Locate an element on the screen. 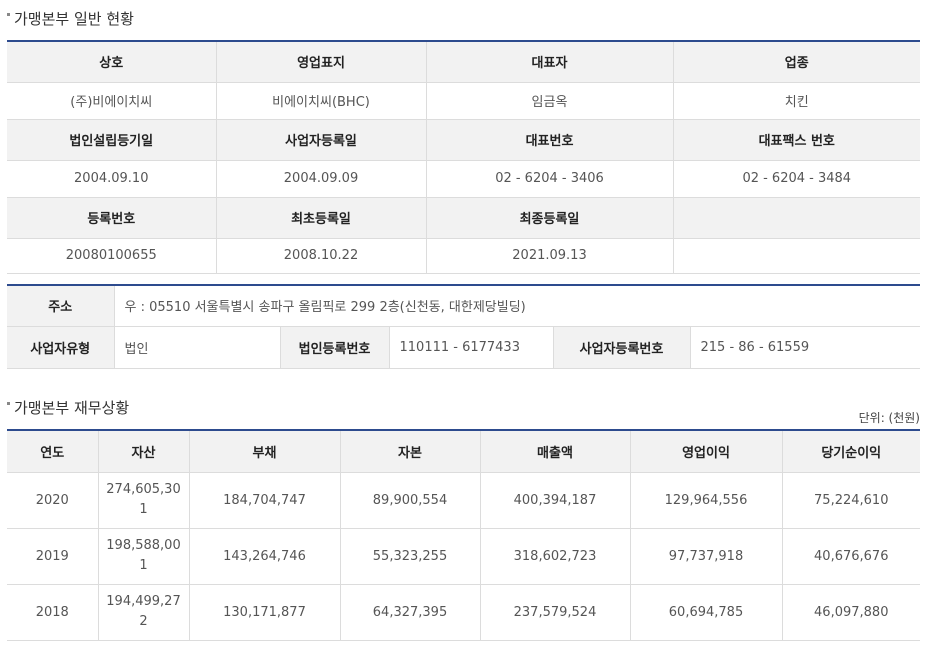  cell-revenue: 400,394,187 is located at coordinates (554, 500).